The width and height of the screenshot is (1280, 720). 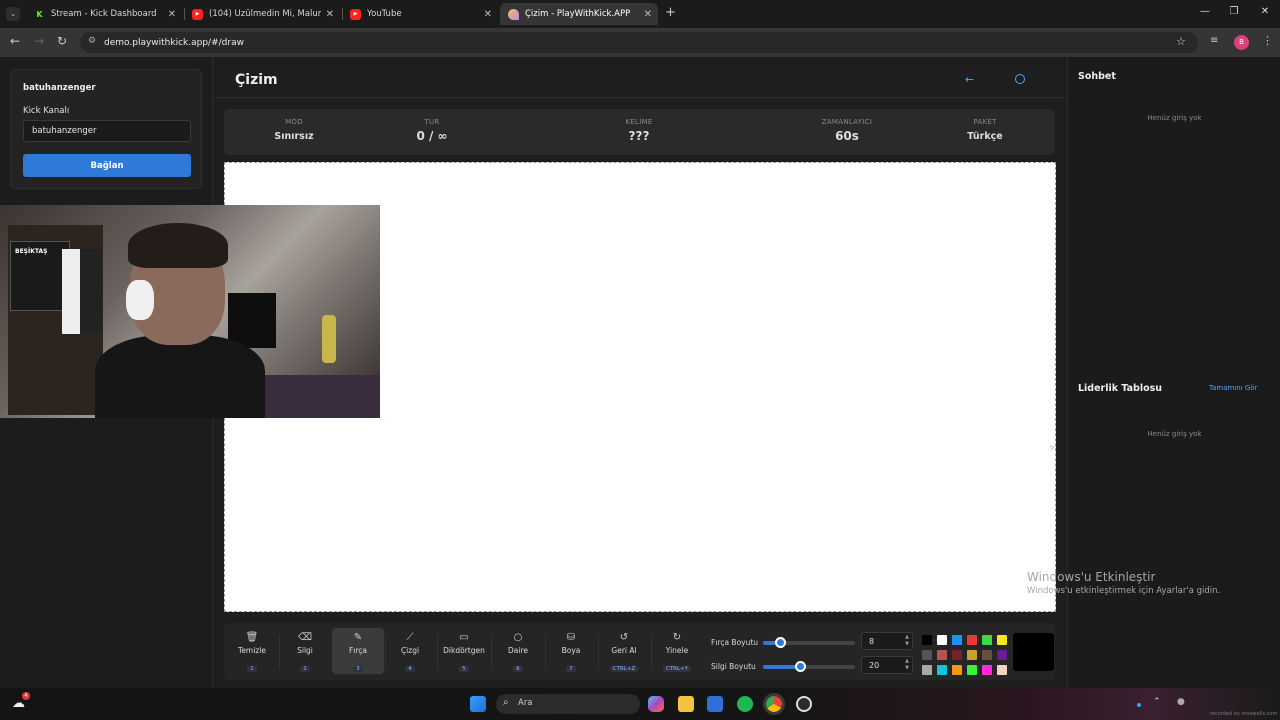 What do you see at coordinates (568, 704) in the screenshot?
I see `taskbar-search: ⌕ Ara` at bounding box center [568, 704].